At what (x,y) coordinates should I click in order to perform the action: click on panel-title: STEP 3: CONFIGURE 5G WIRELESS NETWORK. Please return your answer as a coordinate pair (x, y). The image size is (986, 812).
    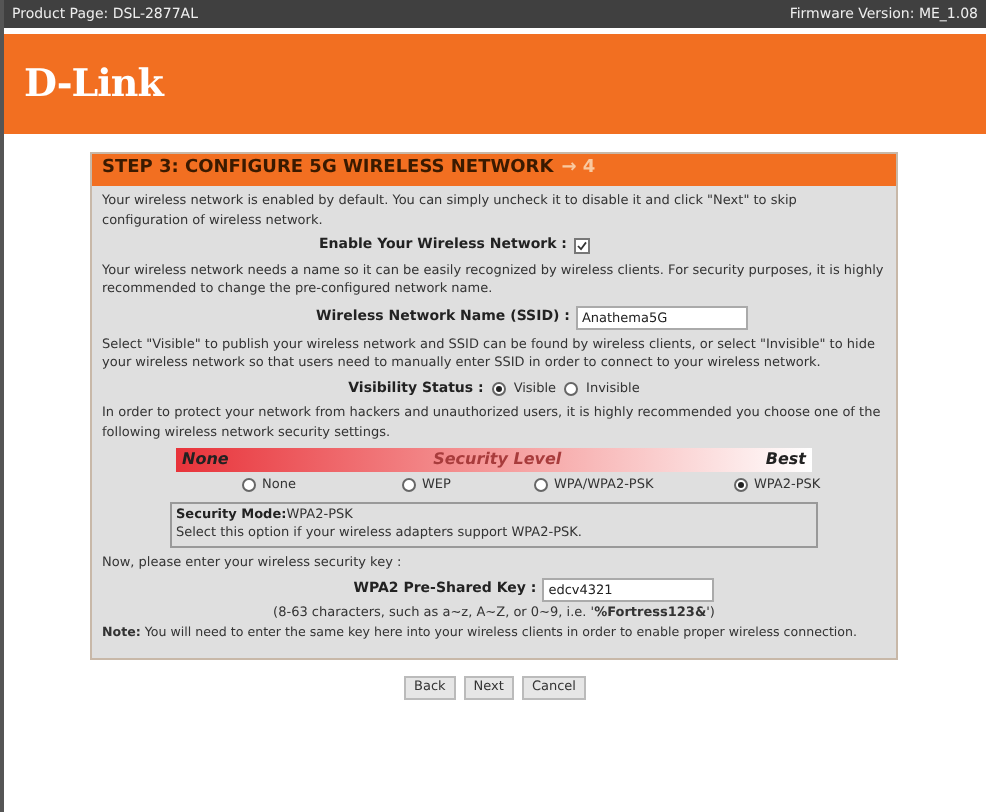
    Looking at the image, I should click on (328, 170).